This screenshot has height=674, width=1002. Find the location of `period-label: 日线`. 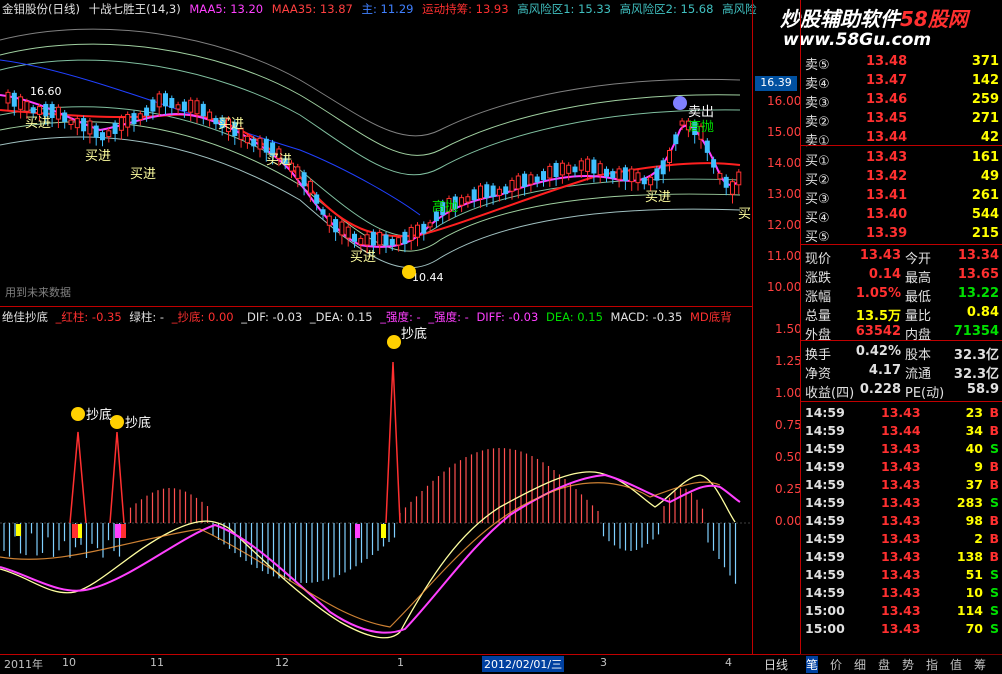

period-label: 日线 is located at coordinates (776, 664).